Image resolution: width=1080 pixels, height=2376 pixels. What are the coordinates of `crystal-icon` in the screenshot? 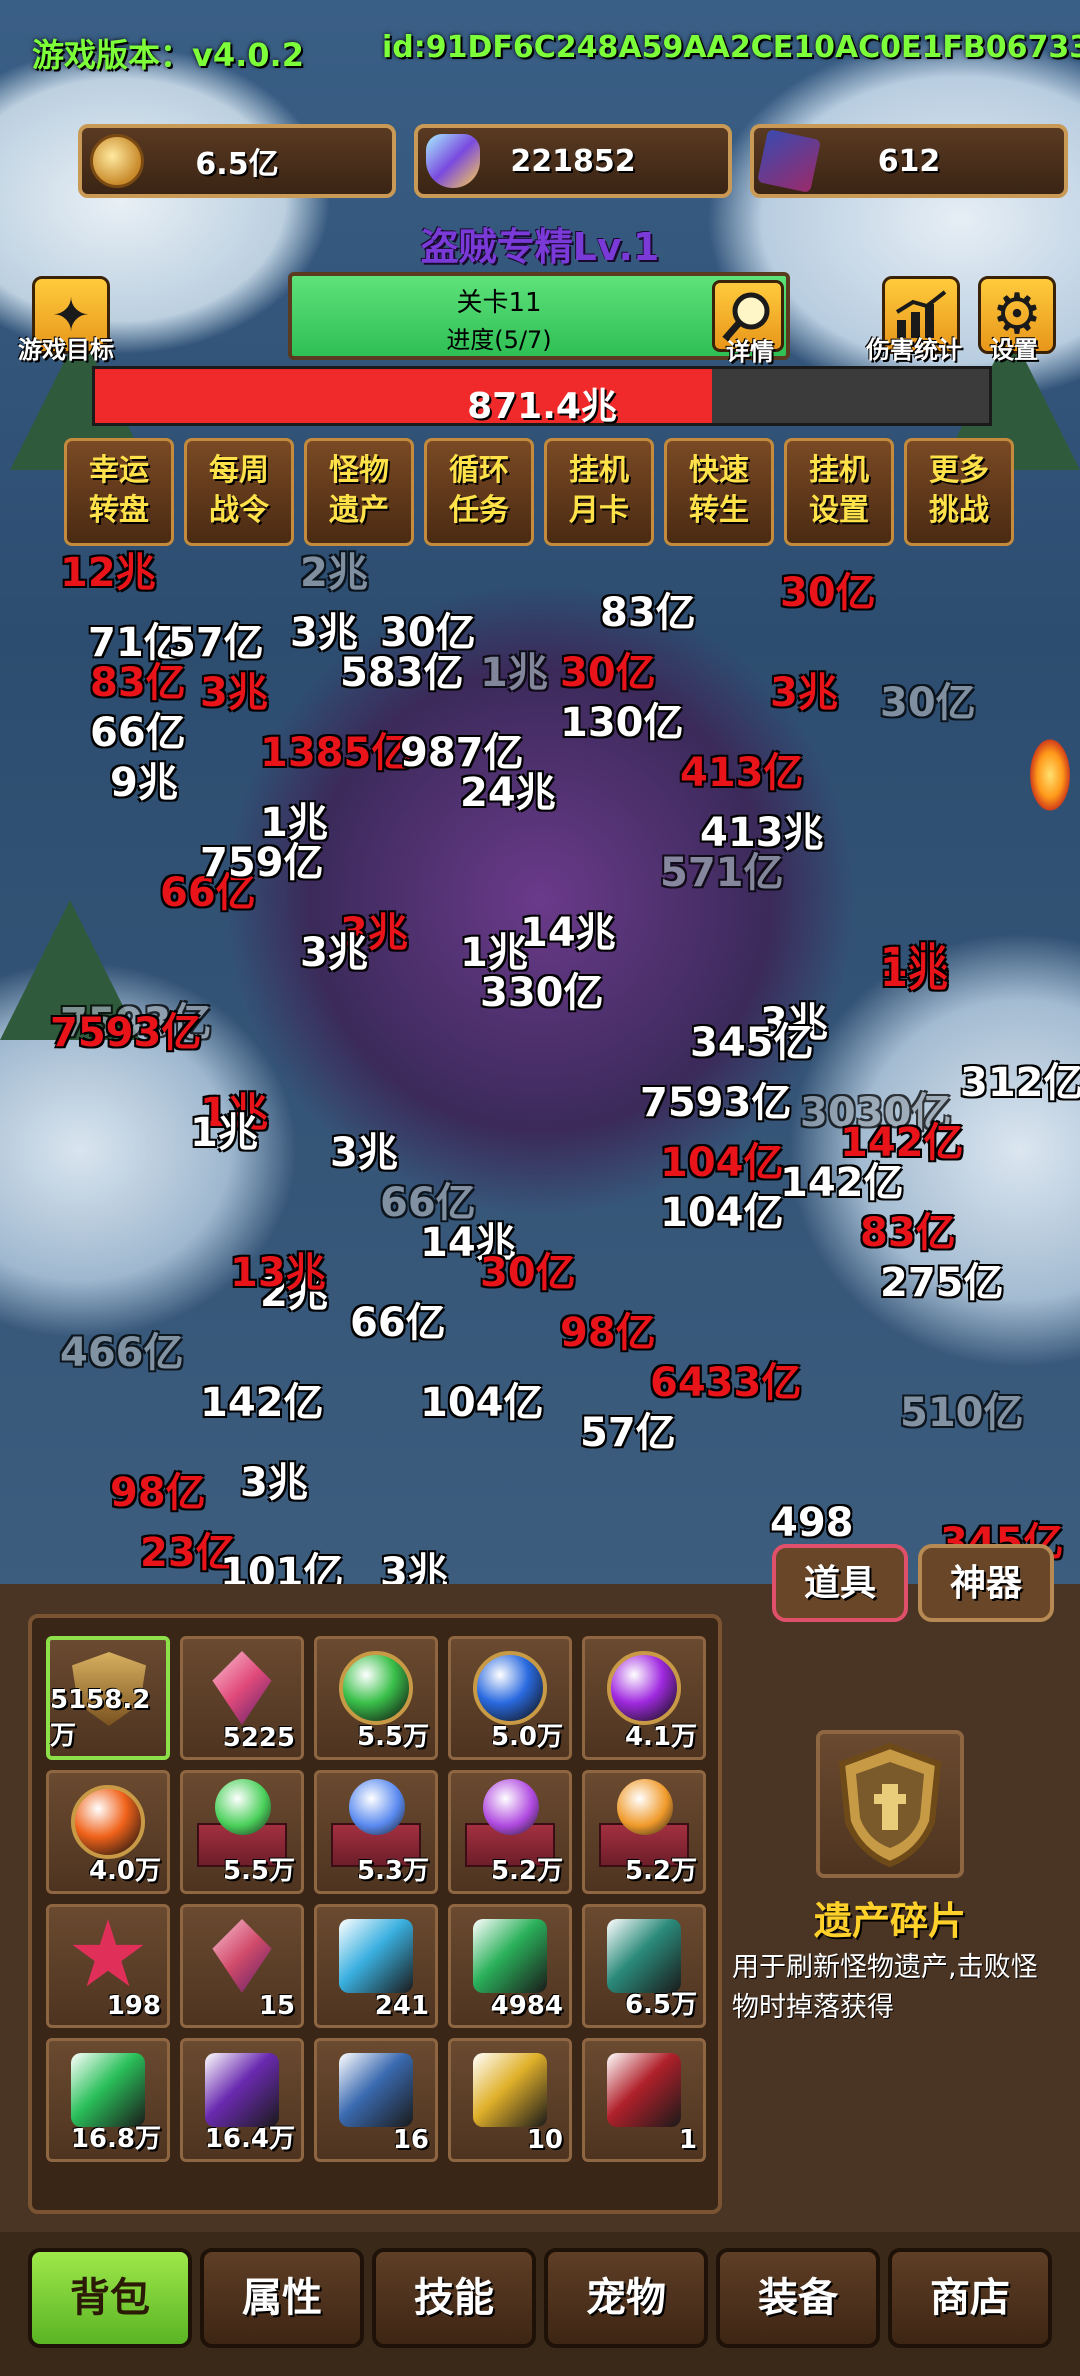 It's located at (453, 161).